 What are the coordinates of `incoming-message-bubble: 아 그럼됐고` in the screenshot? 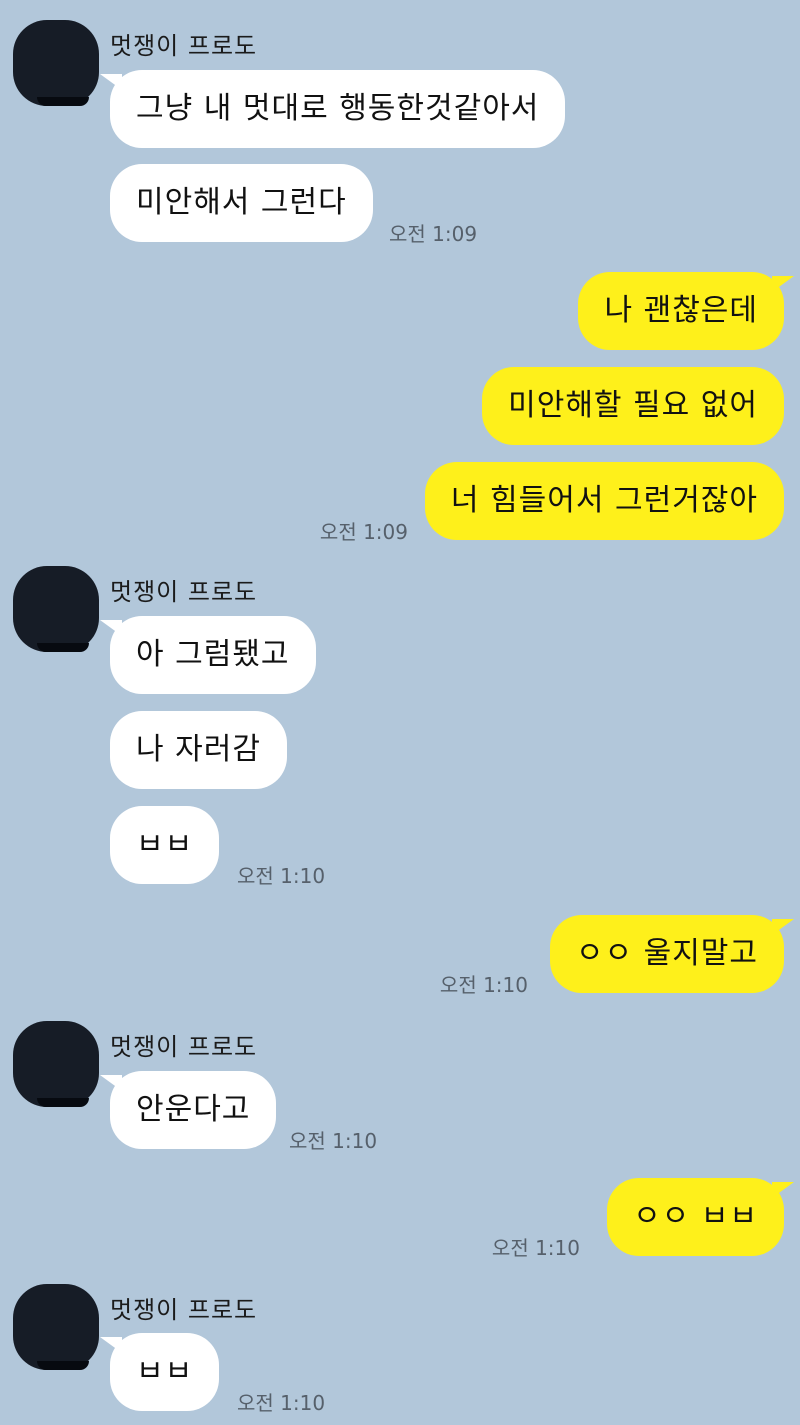 It's located at (208, 655).